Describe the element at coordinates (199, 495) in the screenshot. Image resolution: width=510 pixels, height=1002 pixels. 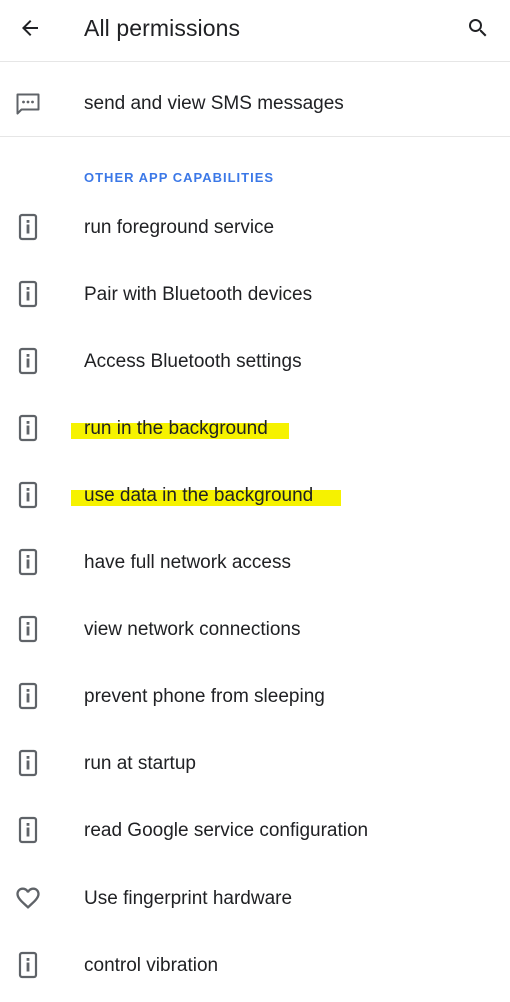
I see `permission-label: use data in the background` at that location.